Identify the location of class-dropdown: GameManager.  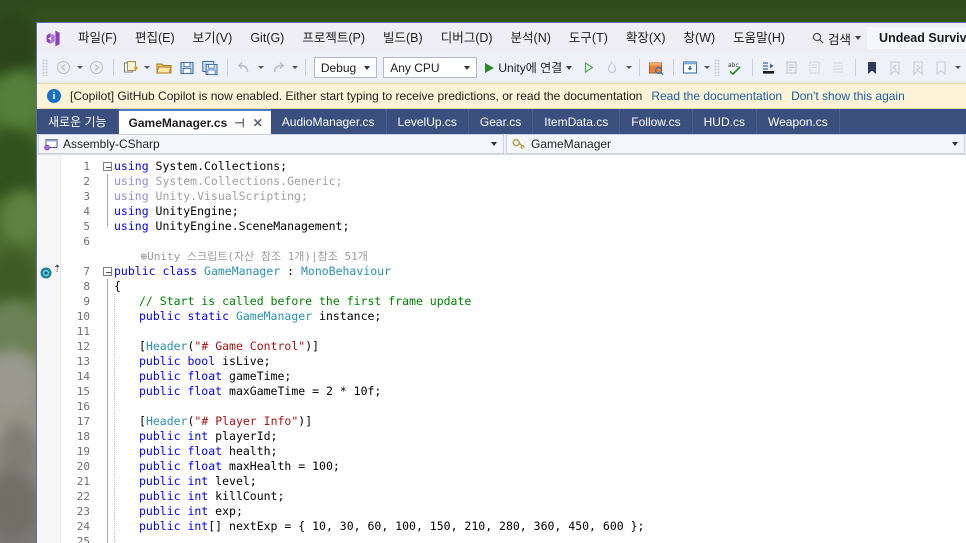
(735, 144).